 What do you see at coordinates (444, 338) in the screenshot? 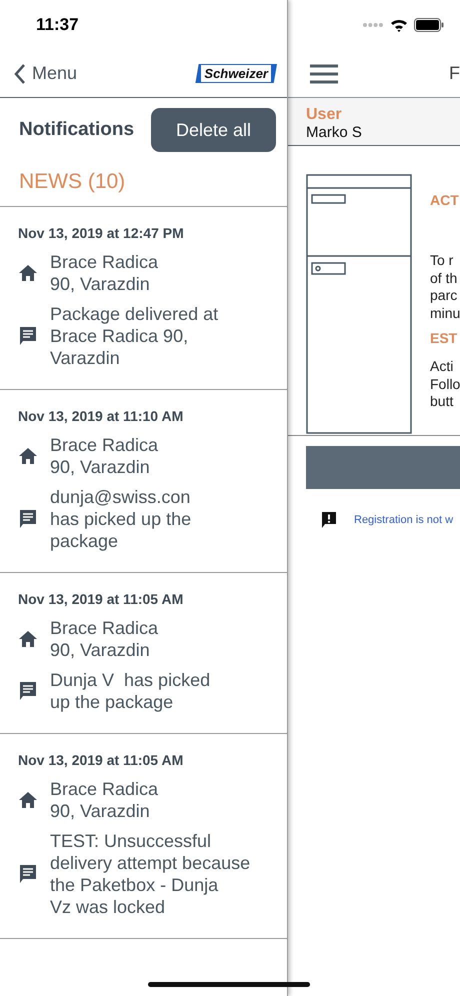
I see `section-heading: EST` at bounding box center [444, 338].